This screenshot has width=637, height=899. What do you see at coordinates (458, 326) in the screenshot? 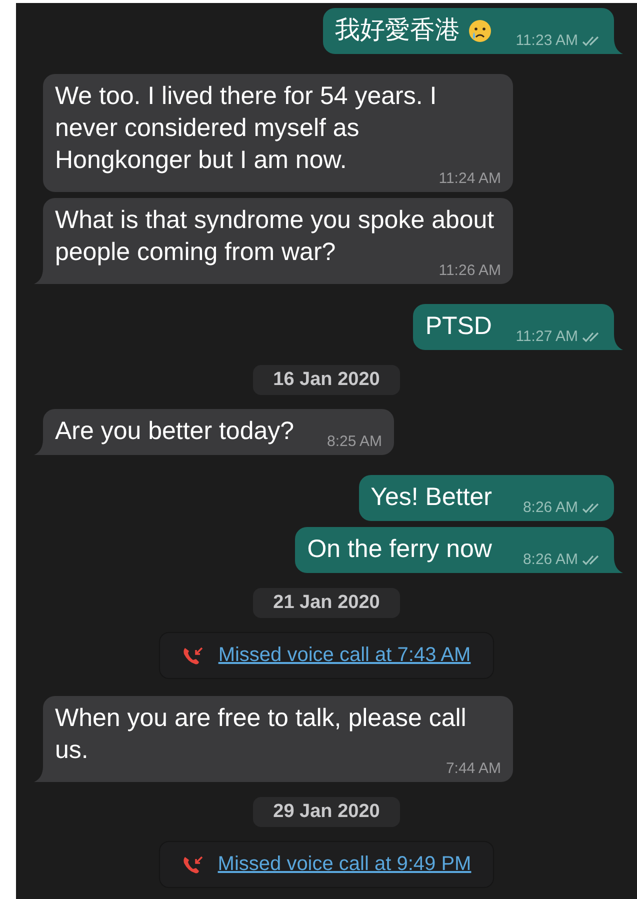
I see `message-text: PTSD` at bounding box center [458, 326].